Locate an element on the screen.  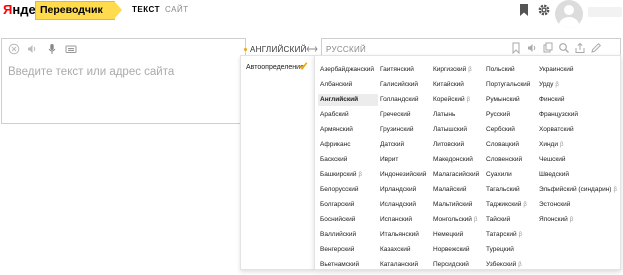
source-language-label: АНГЛИЙСКИЙ is located at coordinates (278, 49).